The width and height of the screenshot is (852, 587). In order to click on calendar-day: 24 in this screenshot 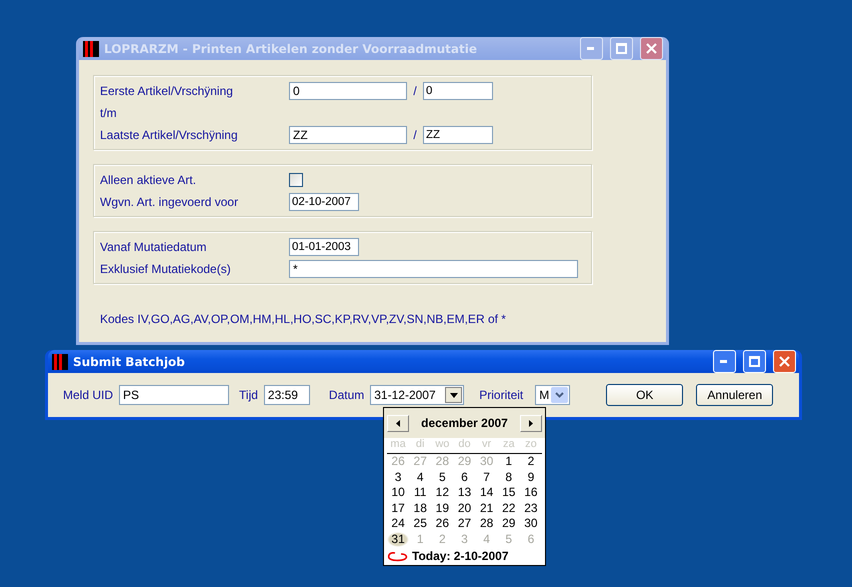, I will do `click(398, 524)`.